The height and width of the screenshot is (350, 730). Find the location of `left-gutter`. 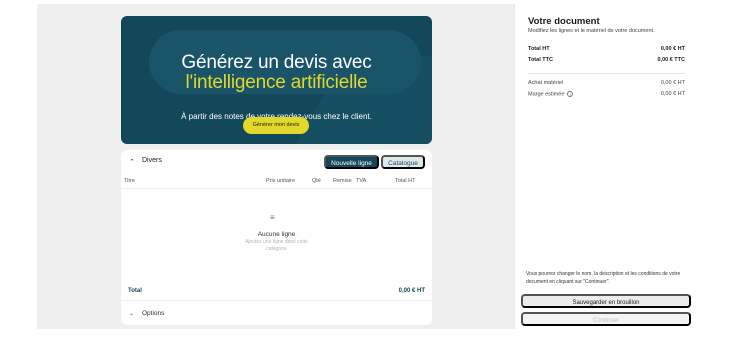

left-gutter is located at coordinates (18, 175).